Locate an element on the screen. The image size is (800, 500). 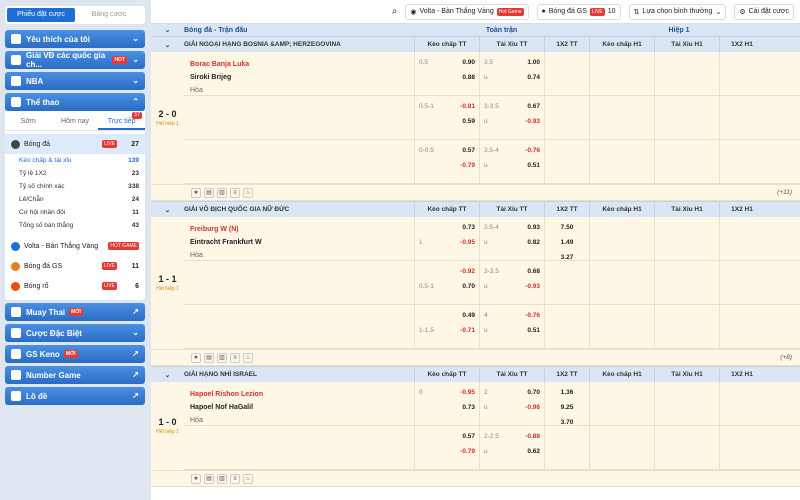
bet-settings-button: ⚙ Cài đặt cược is located at coordinates (764, 11).